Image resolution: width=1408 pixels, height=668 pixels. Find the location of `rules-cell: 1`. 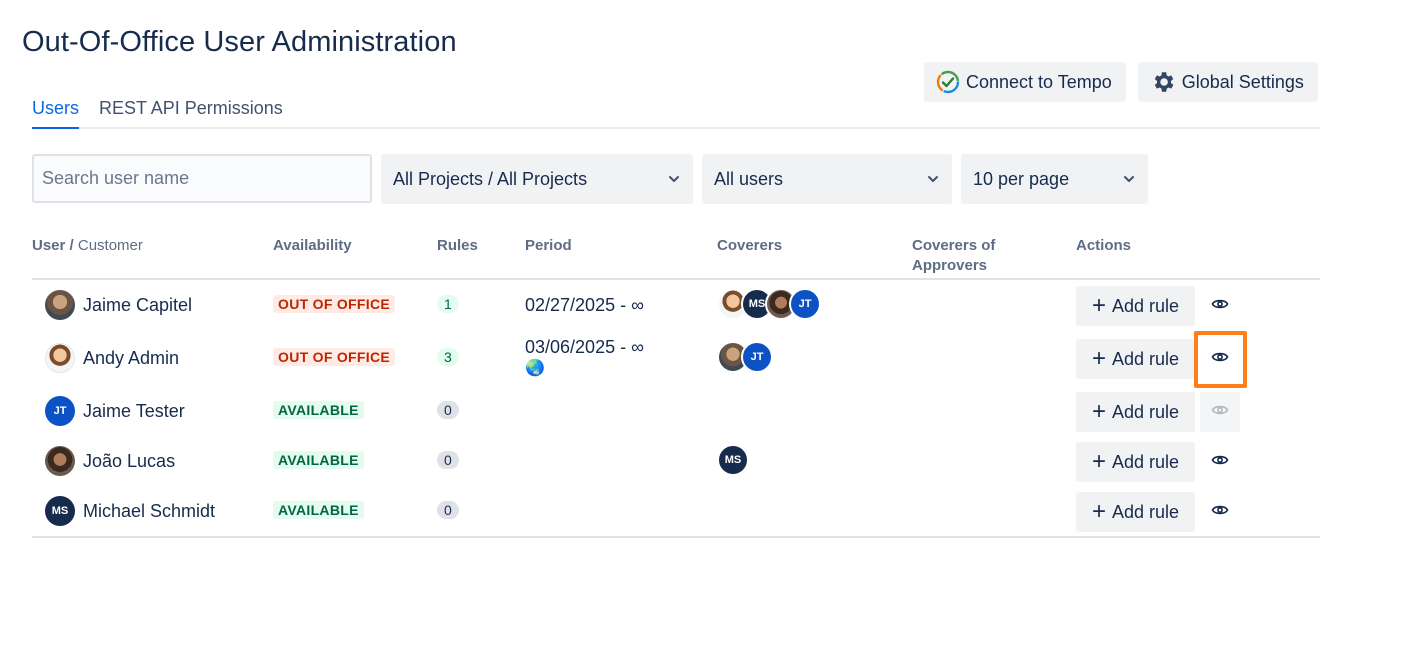

rules-cell: 1 is located at coordinates (448, 304).